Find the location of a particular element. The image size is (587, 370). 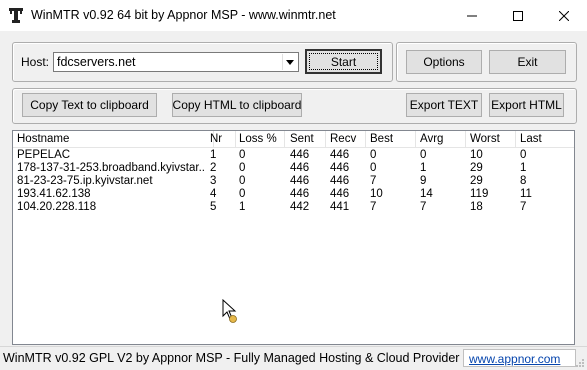

host-label: Host: is located at coordinates (35, 62).